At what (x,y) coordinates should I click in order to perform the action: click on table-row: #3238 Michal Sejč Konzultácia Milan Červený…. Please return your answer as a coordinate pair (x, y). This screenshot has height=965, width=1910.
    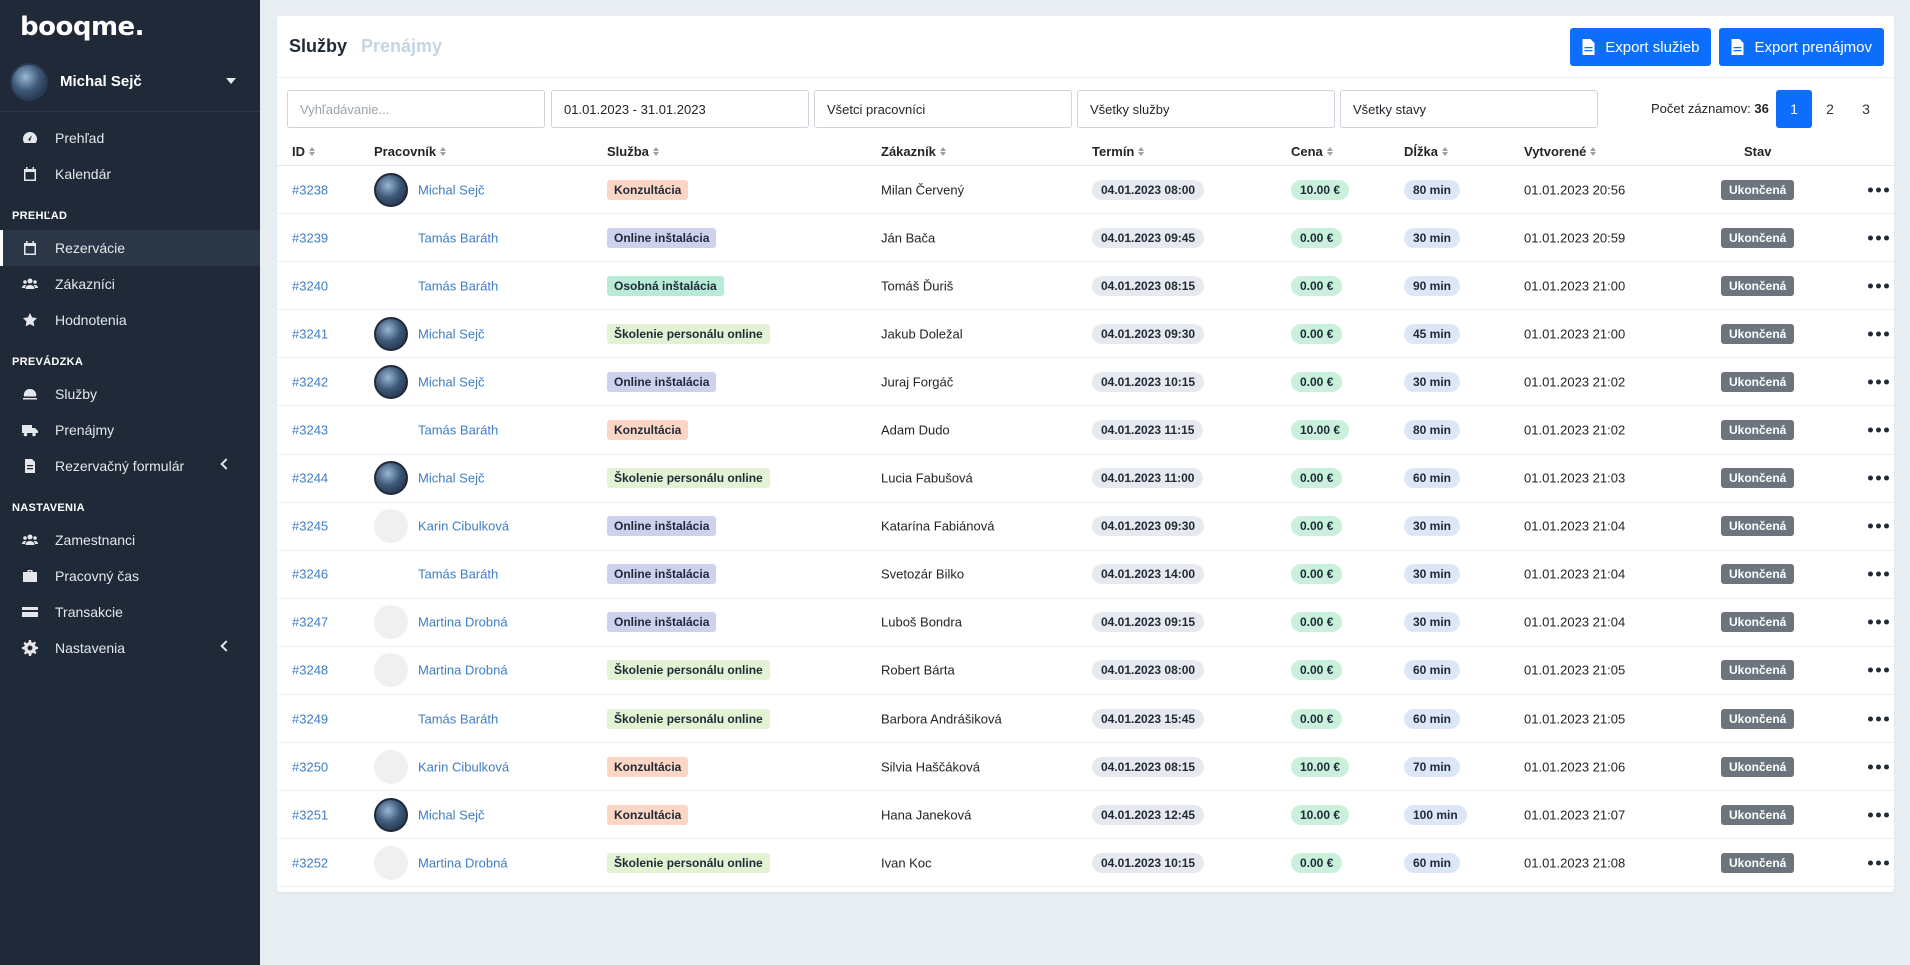
    Looking at the image, I should click on (1085, 190).